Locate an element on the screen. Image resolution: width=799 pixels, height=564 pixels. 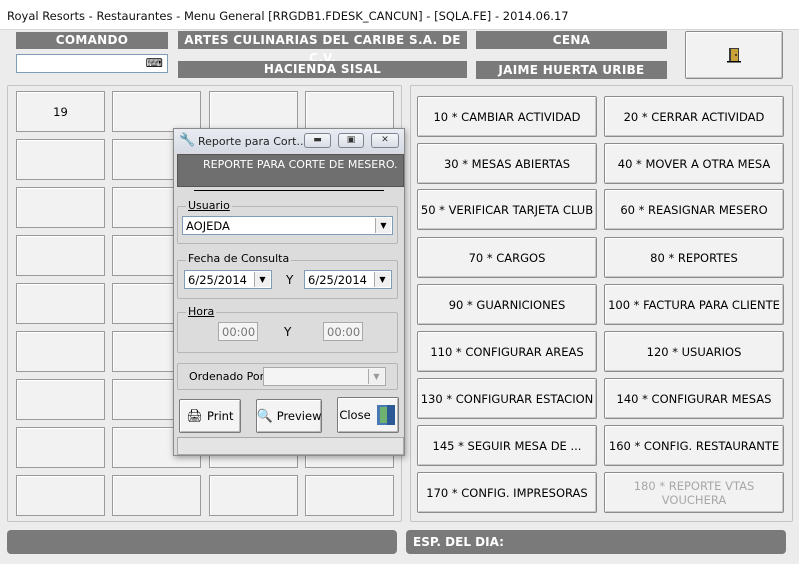
magnifier-icon: 🔍 is located at coordinates (264, 416).